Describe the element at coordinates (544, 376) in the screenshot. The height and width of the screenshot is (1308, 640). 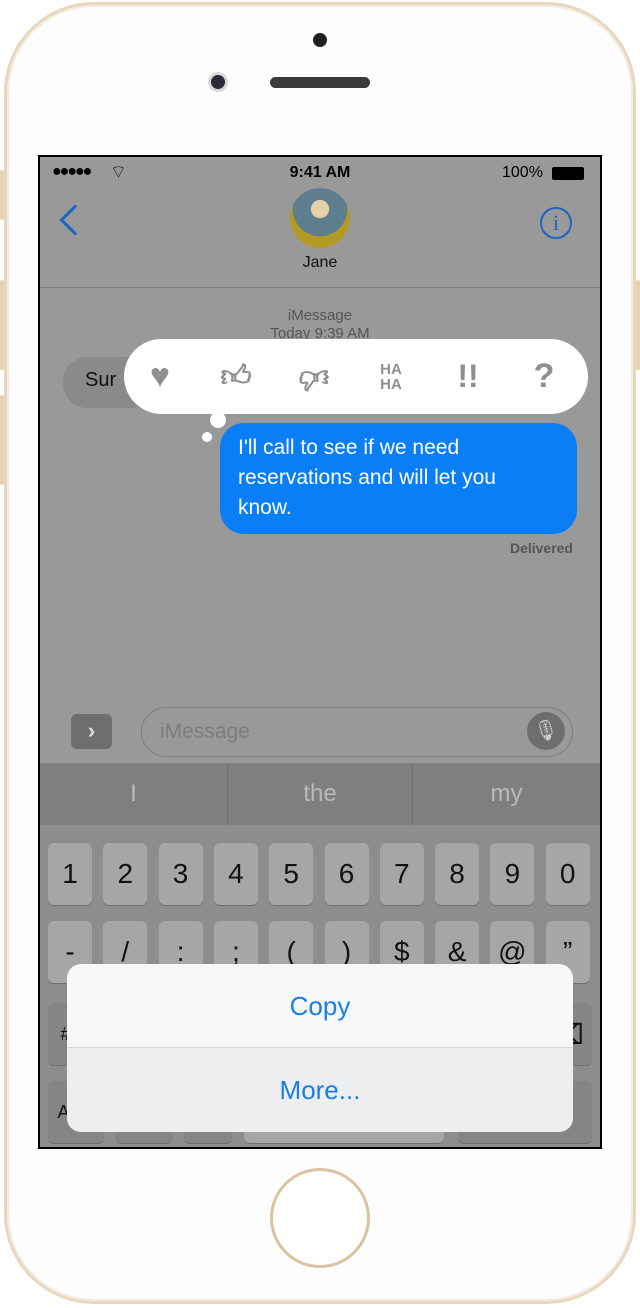
I see `question-icon: ?` at that location.